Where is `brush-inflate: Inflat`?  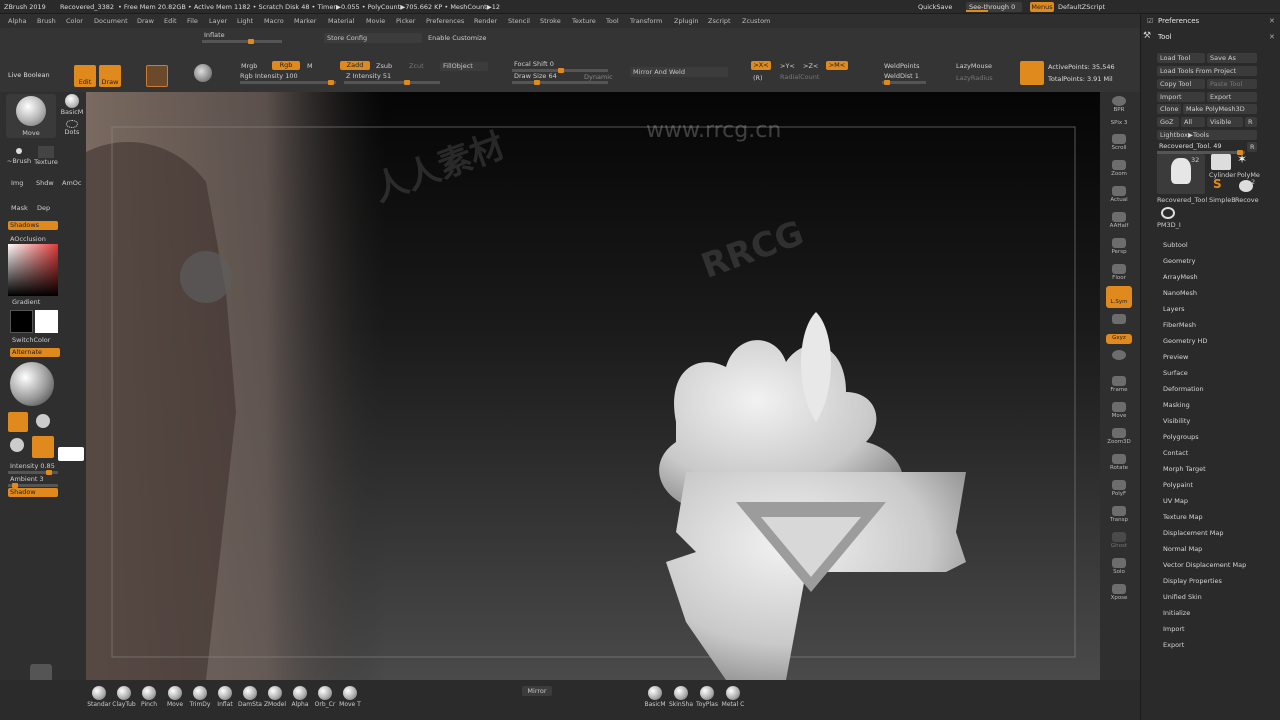 brush-inflate: Inflat is located at coordinates (225, 697).